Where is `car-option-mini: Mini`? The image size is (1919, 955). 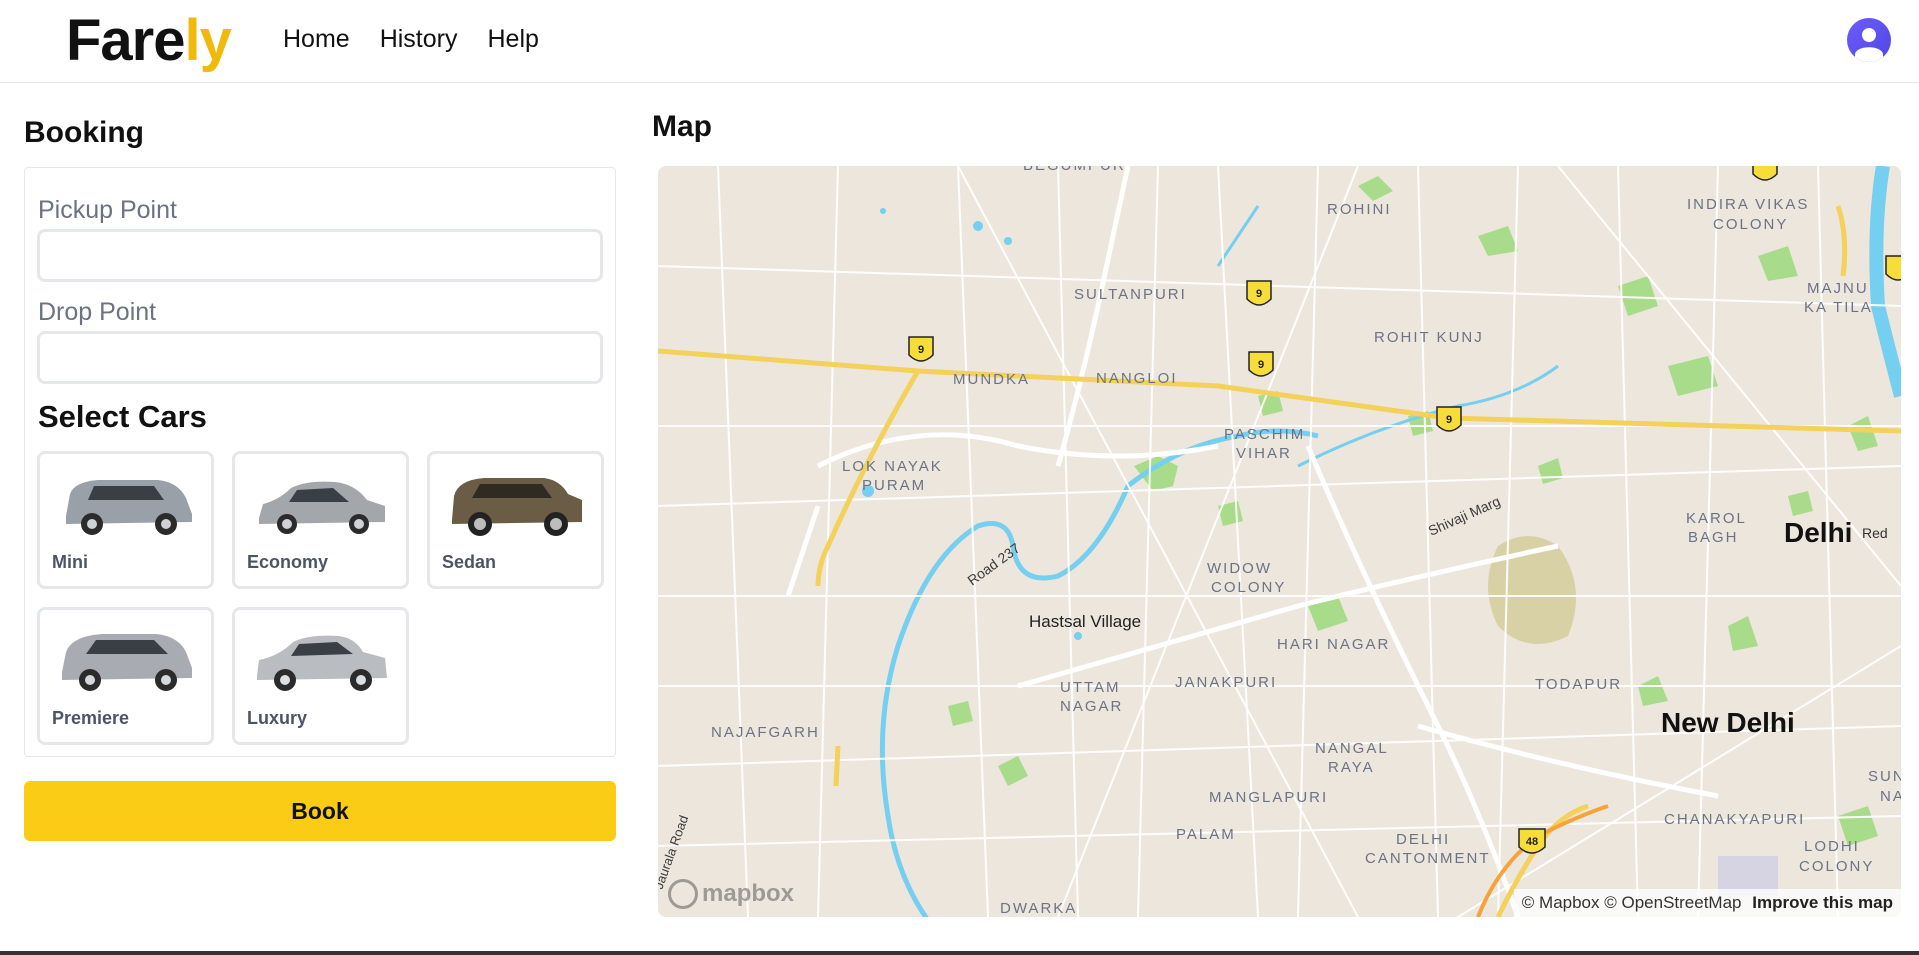
car-option-mini: Mini is located at coordinates (125, 520).